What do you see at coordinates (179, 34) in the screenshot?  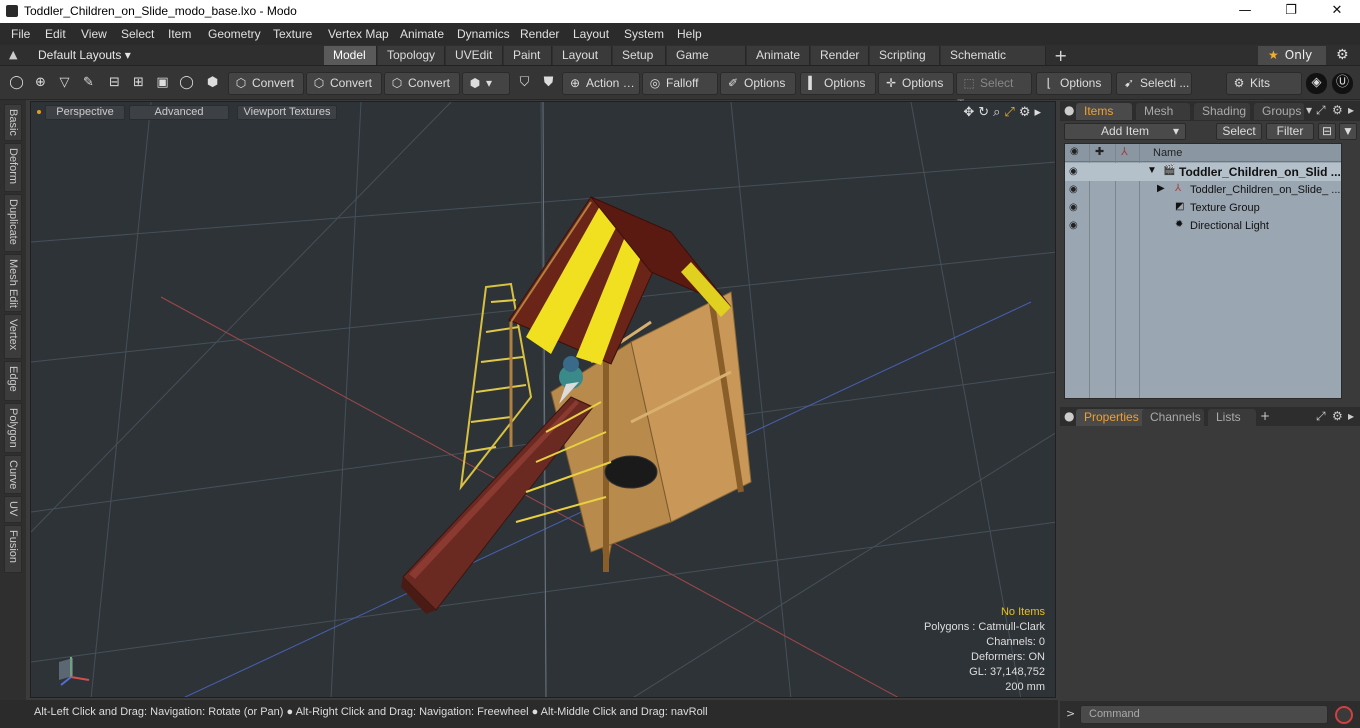 I see `menu-item: Item` at bounding box center [179, 34].